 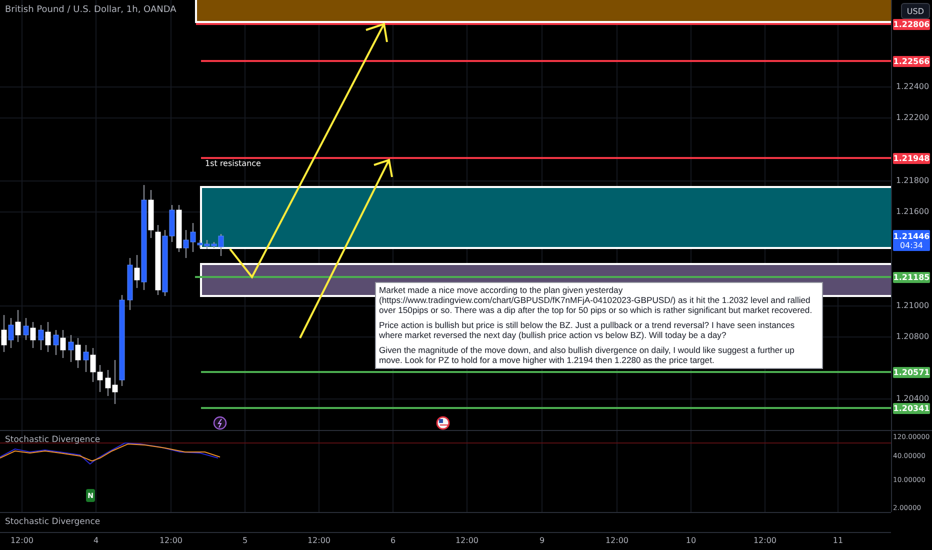 What do you see at coordinates (911, 24) in the screenshot?
I see `price-tag: 1.22806` at bounding box center [911, 24].